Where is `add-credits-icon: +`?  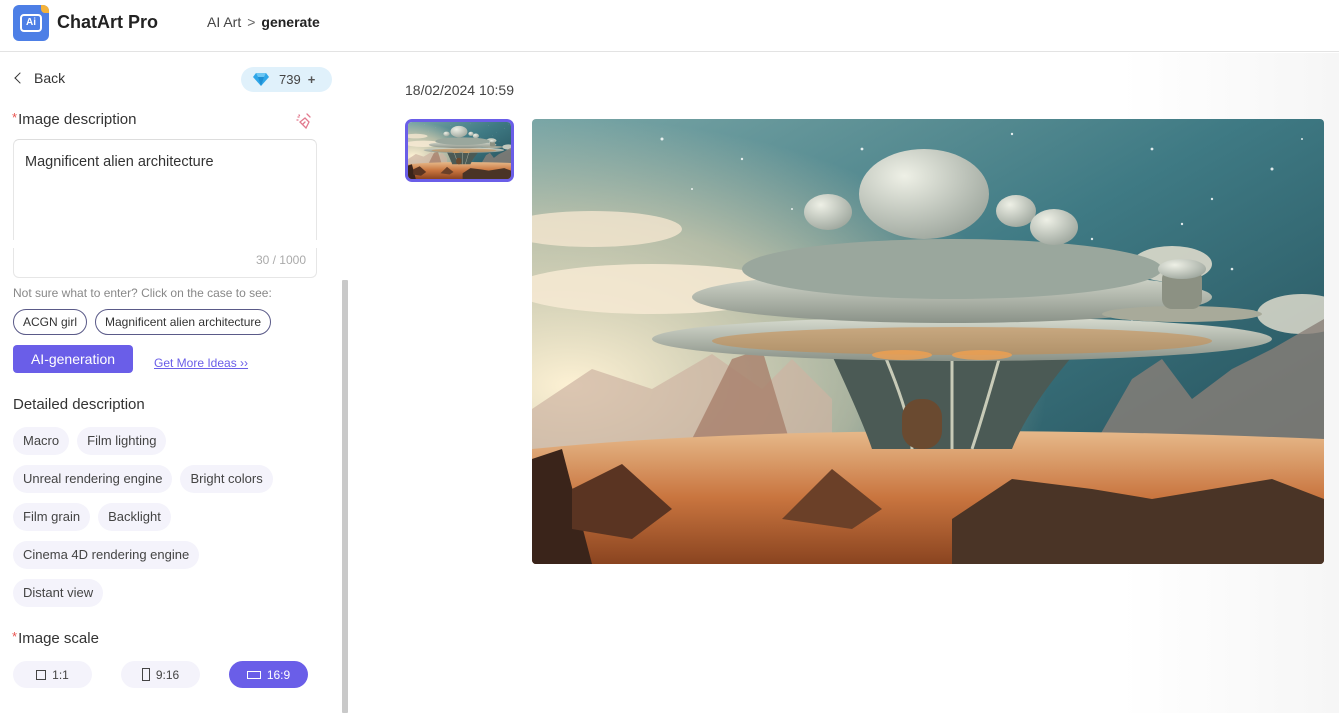
add-credits-icon: + is located at coordinates (312, 79).